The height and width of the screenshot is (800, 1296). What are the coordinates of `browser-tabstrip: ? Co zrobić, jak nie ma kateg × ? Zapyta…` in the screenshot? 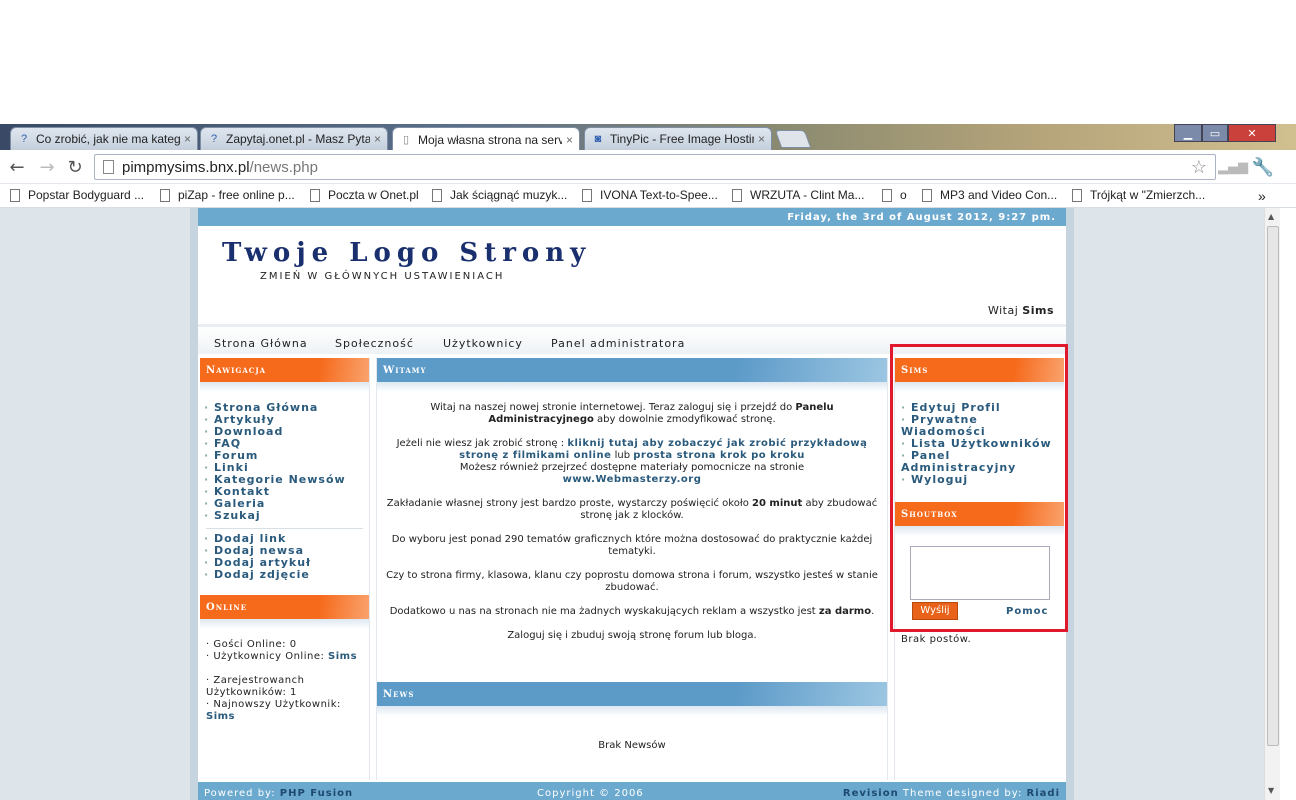 It's located at (648, 137).